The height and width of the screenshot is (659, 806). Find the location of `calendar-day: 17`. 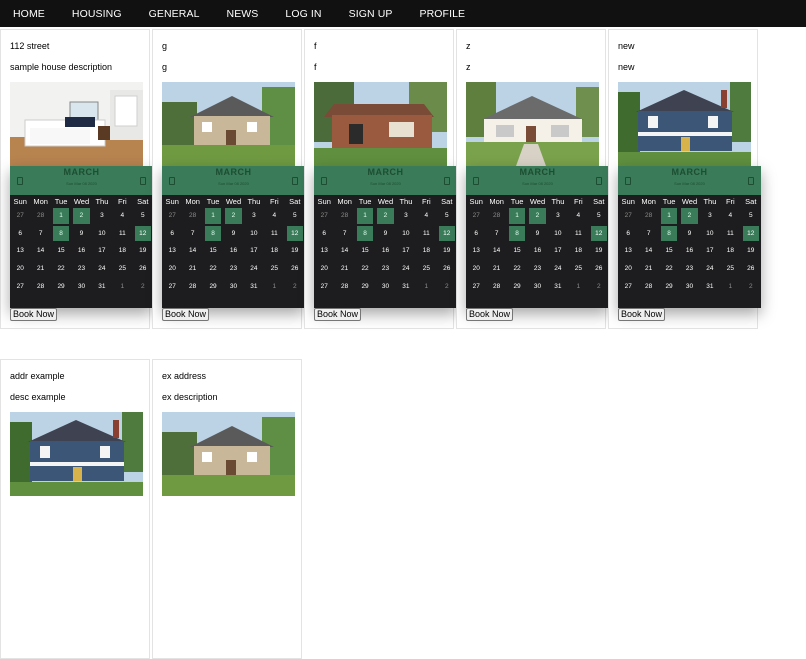

calendar-day: 17 is located at coordinates (102, 251).